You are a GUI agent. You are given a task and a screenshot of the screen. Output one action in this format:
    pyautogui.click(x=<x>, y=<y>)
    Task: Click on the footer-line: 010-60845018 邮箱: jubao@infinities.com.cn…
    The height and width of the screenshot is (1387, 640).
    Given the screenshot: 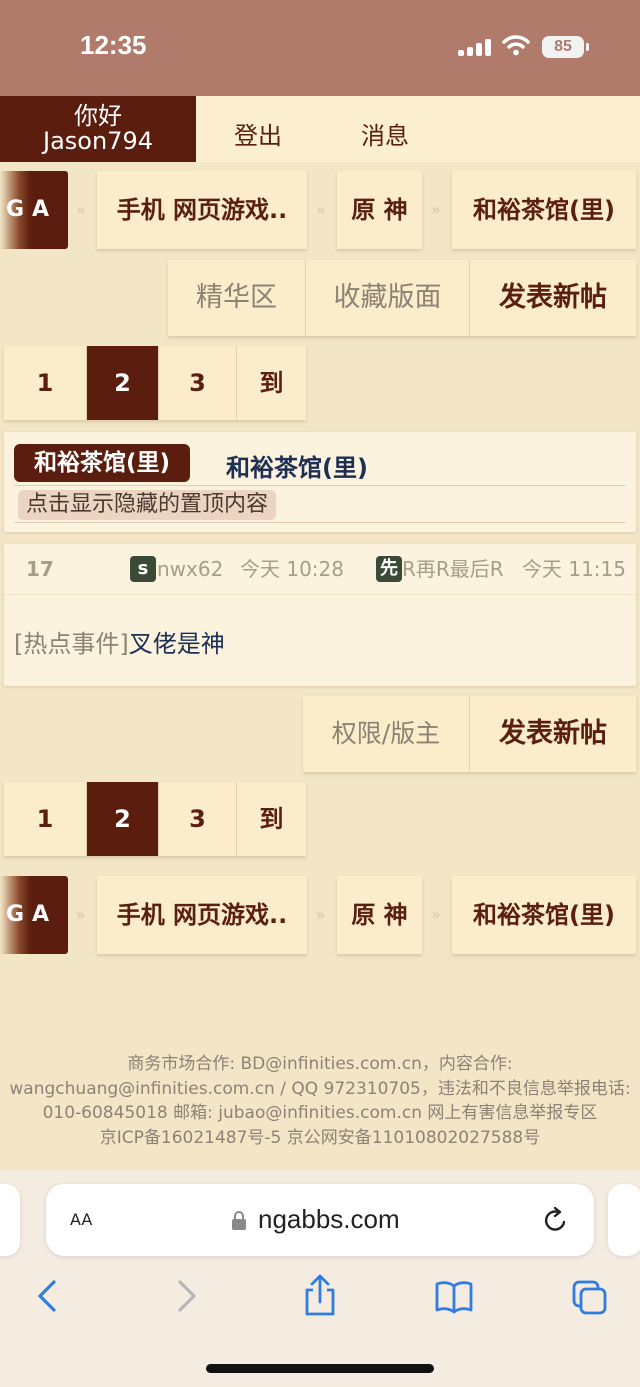 What is the action you would take?
    pyautogui.click(x=320, y=1113)
    